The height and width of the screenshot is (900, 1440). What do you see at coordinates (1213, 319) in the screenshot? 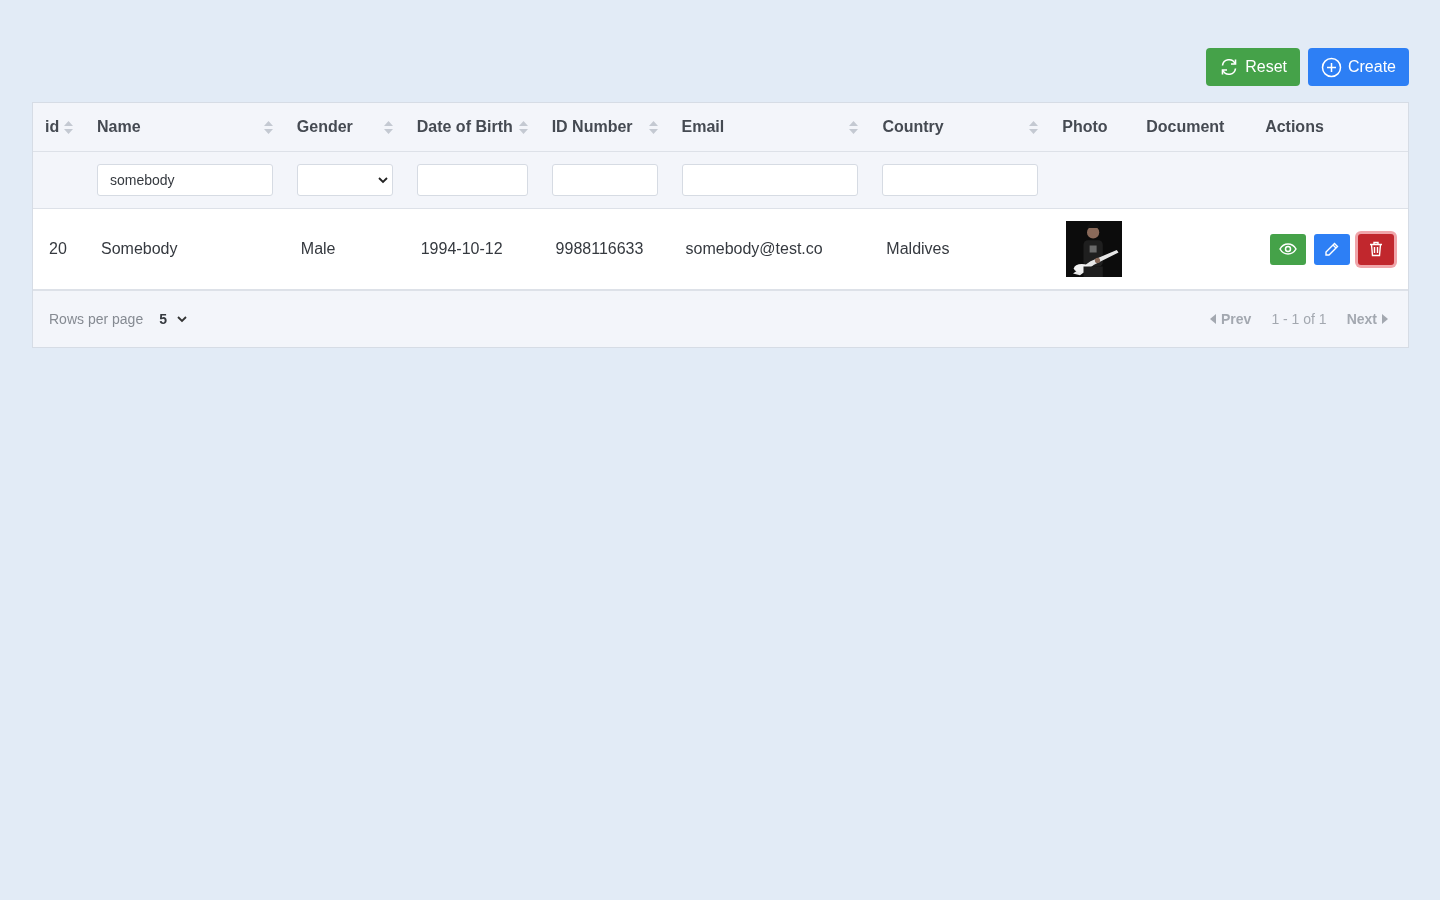
I see `caret-left-icon` at bounding box center [1213, 319].